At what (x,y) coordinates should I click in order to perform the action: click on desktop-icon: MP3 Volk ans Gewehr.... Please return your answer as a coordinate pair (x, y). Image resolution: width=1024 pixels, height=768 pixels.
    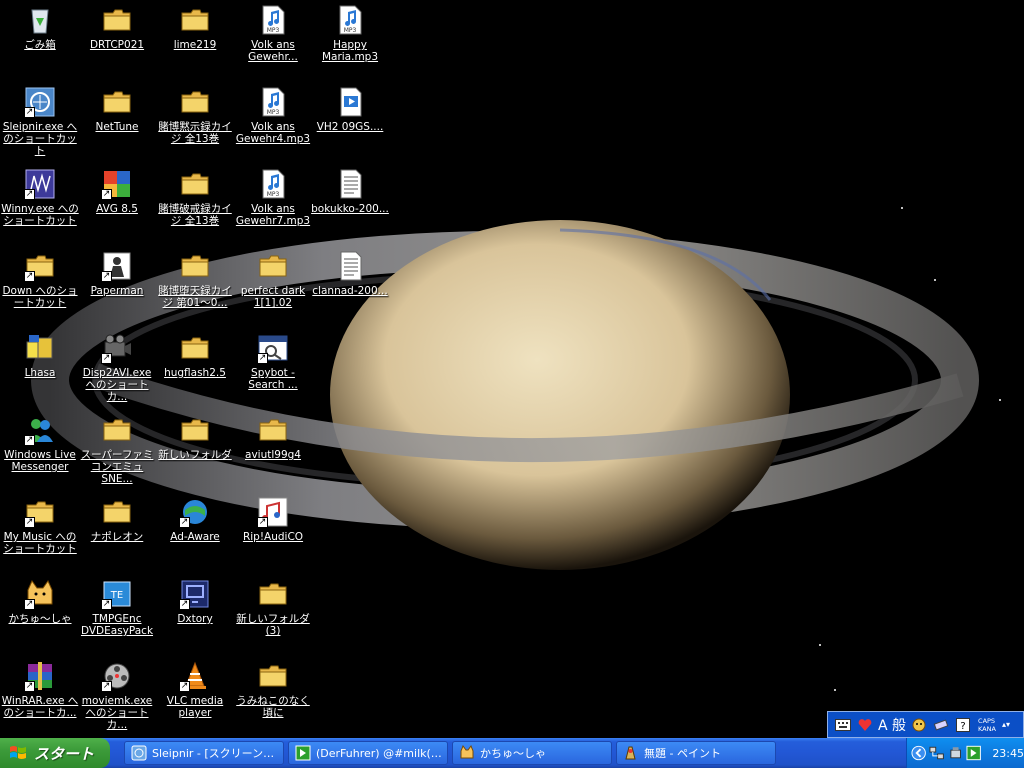
    Looking at the image, I should click on (273, 39).